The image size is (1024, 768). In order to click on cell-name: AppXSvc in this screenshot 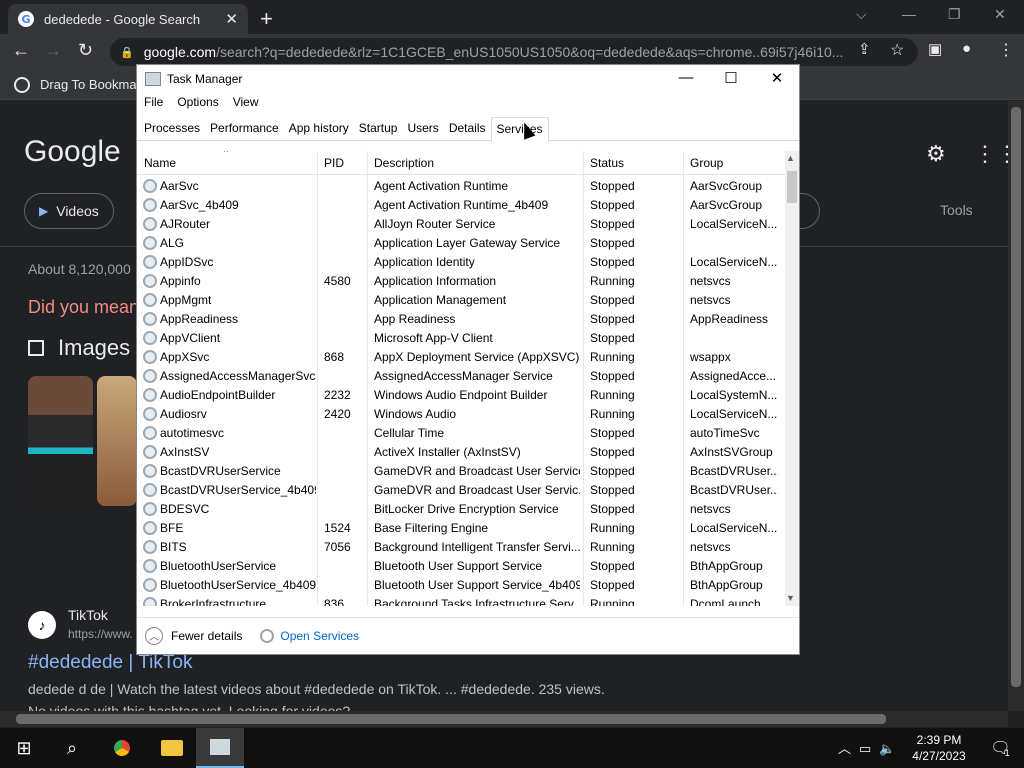, I will do `click(185, 357)`.